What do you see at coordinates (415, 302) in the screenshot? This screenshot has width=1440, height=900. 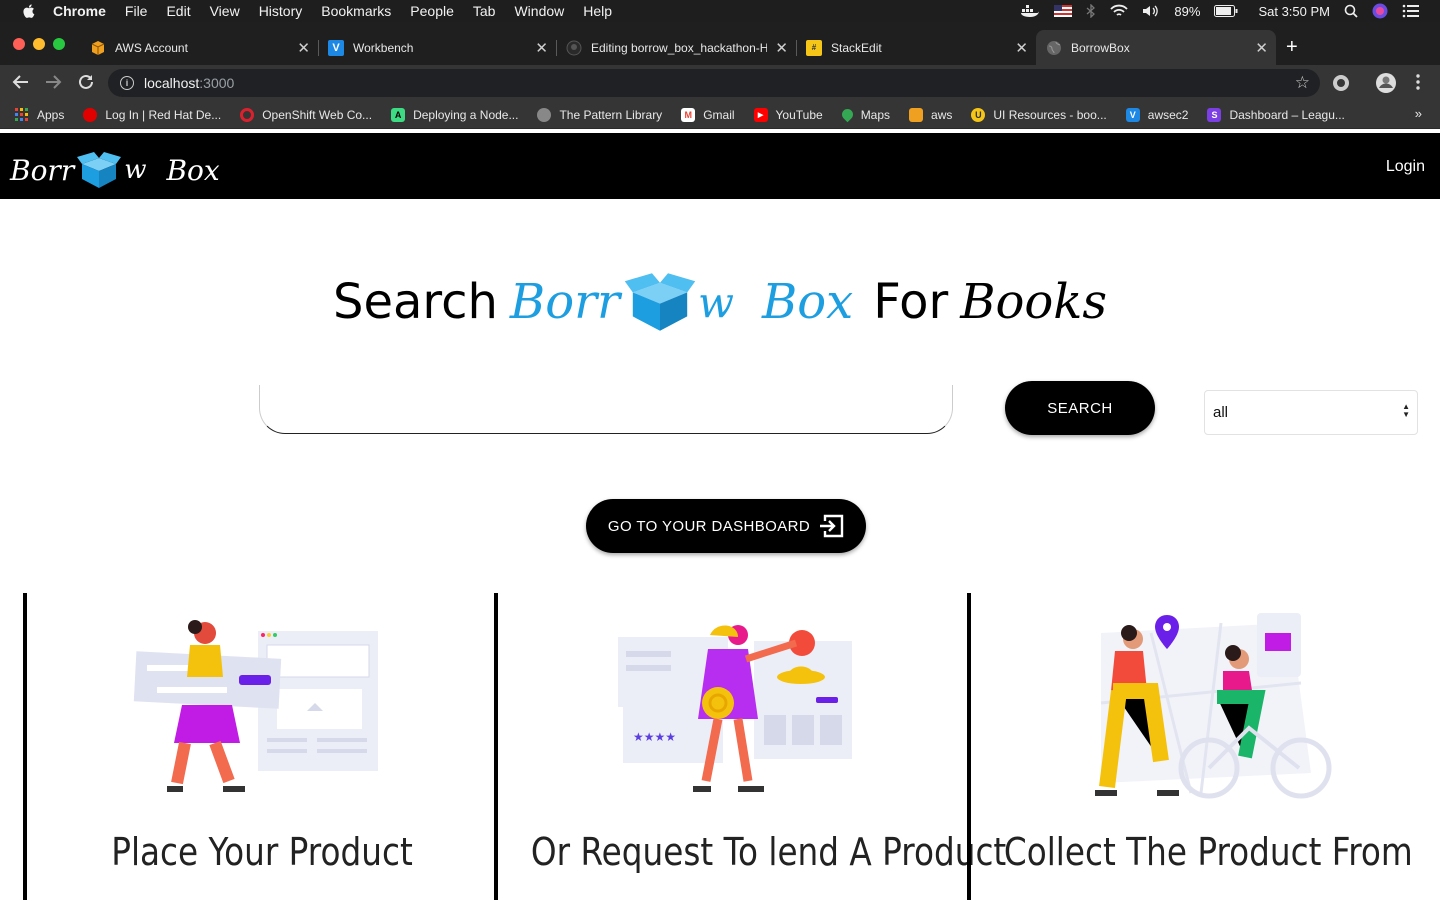 I see `hero-search-word: Search` at bounding box center [415, 302].